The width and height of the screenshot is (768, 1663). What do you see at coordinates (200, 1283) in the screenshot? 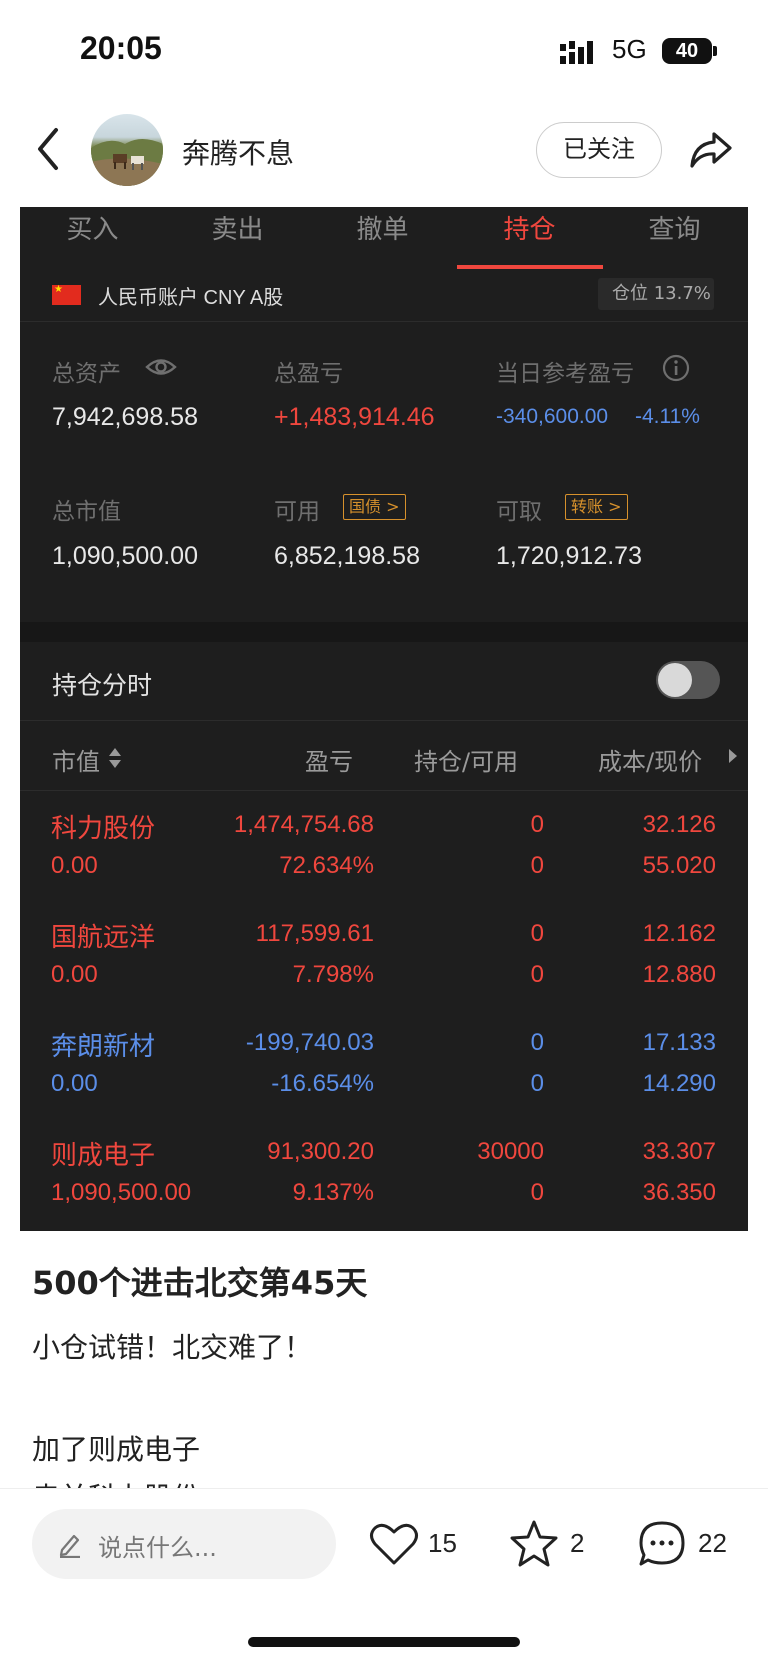
I see `post-title: 500个进击北交第45天` at bounding box center [200, 1283].